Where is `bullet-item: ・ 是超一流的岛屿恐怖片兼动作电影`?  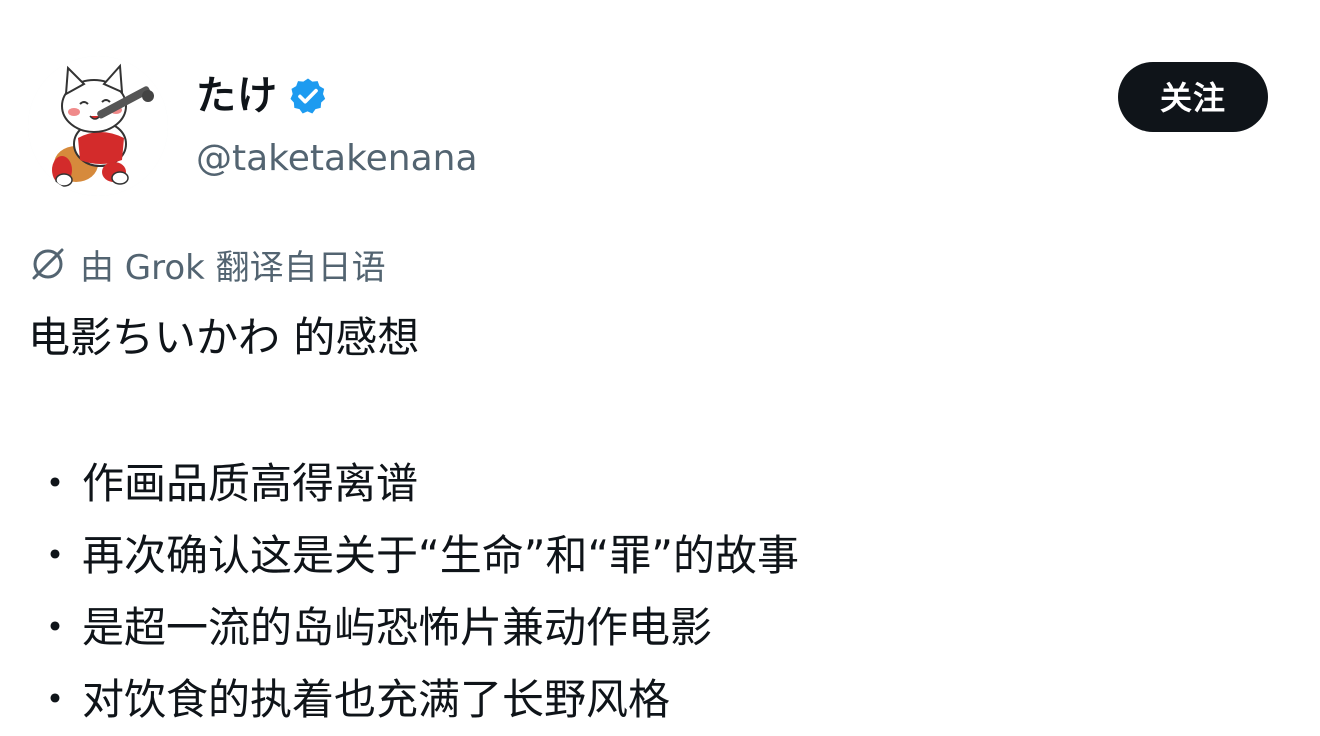
bullet-item: ・ 是超一流的岛屿恐怖片兼动作电影 is located at coordinates (660, 628).